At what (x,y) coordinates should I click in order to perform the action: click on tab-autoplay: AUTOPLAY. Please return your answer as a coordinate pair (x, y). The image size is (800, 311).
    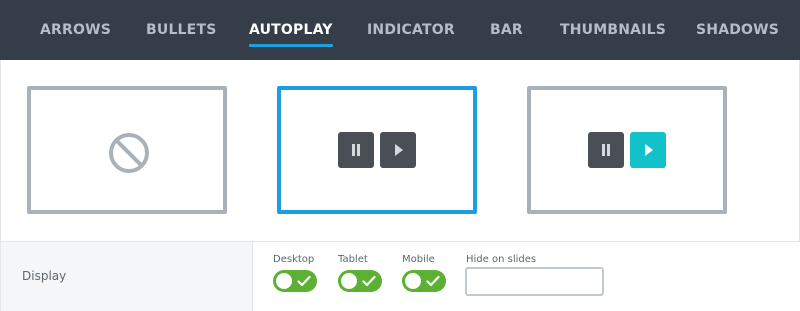
    Looking at the image, I should click on (291, 30).